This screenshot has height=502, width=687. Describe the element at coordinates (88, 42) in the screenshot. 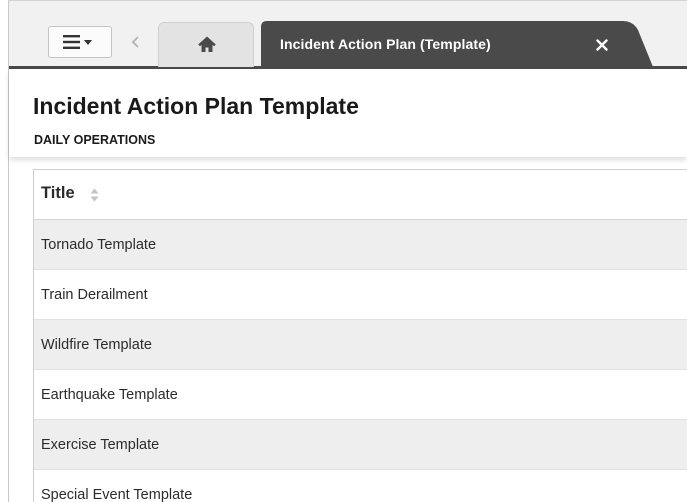

I see `caret-down-icon` at that location.